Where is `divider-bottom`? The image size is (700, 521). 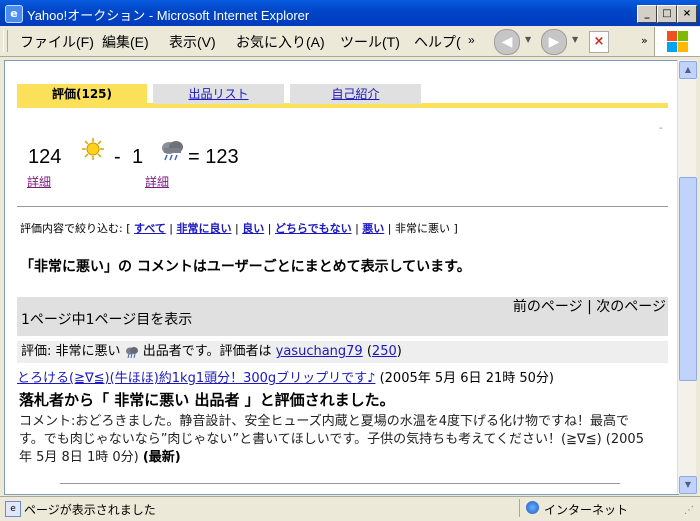 divider-bottom is located at coordinates (340, 483).